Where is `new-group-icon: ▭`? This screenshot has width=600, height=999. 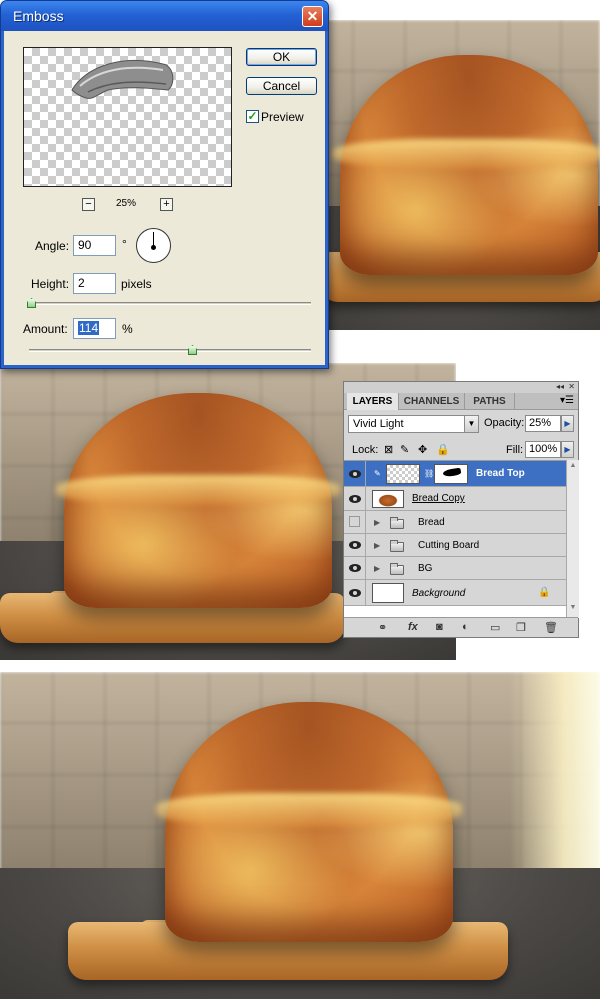
new-group-icon: ▭ is located at coordinates (495, 627).